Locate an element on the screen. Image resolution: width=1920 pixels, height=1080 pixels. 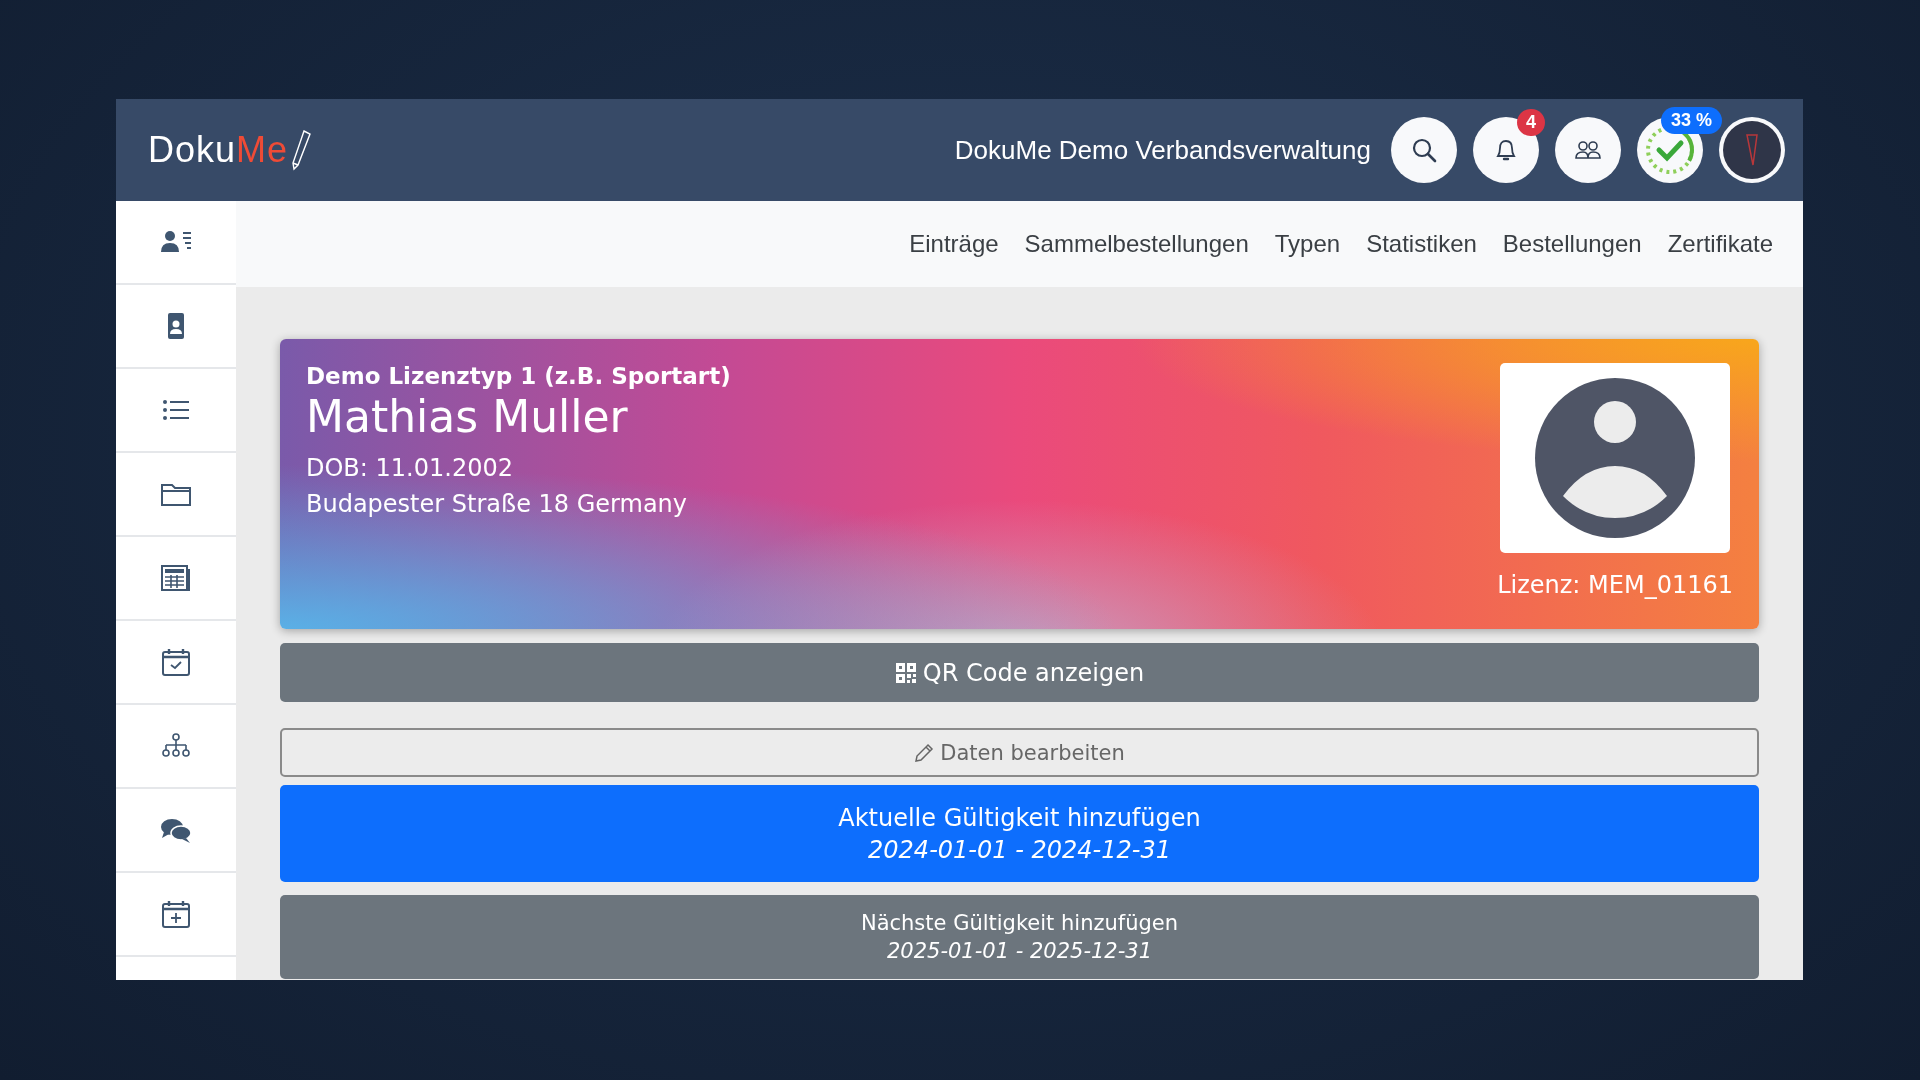
nav-link: Zertifikate is located at coordinates (1720, 244).